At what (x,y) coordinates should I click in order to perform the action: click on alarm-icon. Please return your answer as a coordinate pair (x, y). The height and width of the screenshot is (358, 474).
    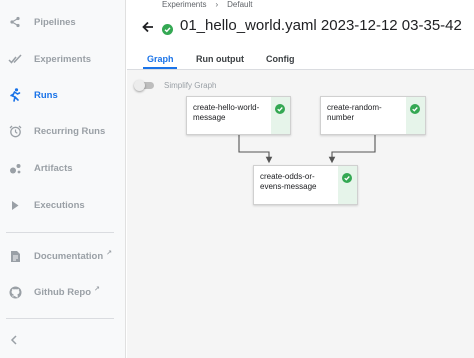
    Looking at the image, I should click on (15, 131).